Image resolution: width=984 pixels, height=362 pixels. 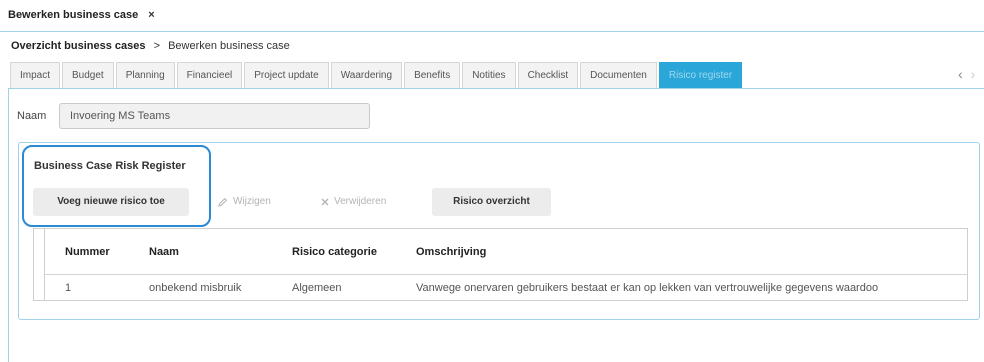 I want to click on naam-input, so click(x=214, y=116).